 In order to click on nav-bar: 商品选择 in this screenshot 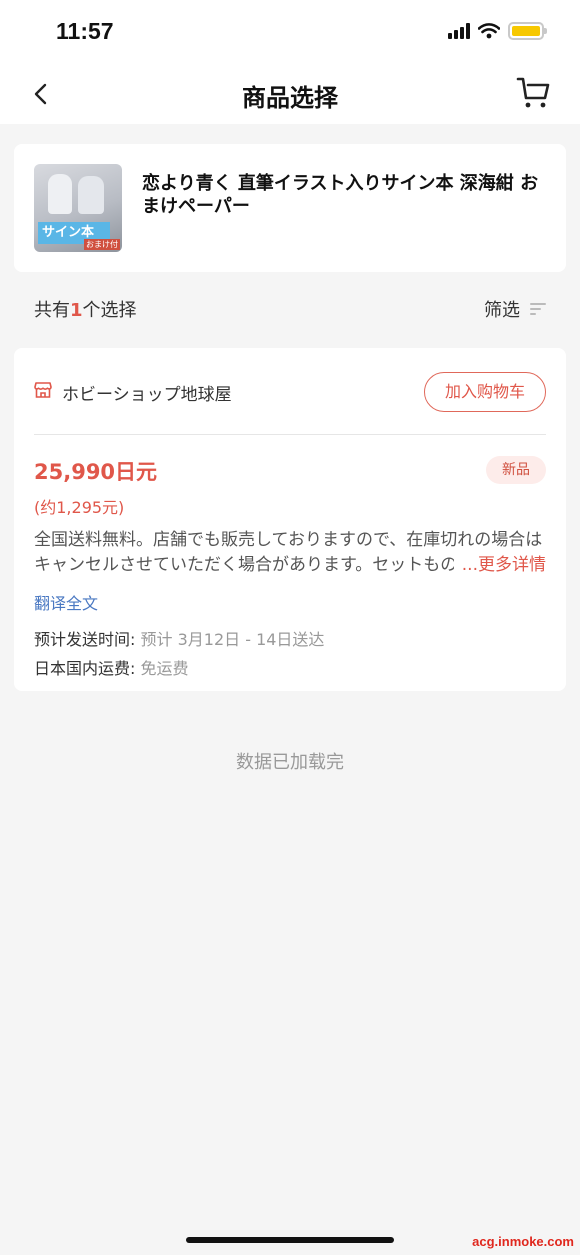, I will do `click(290, 94)`.